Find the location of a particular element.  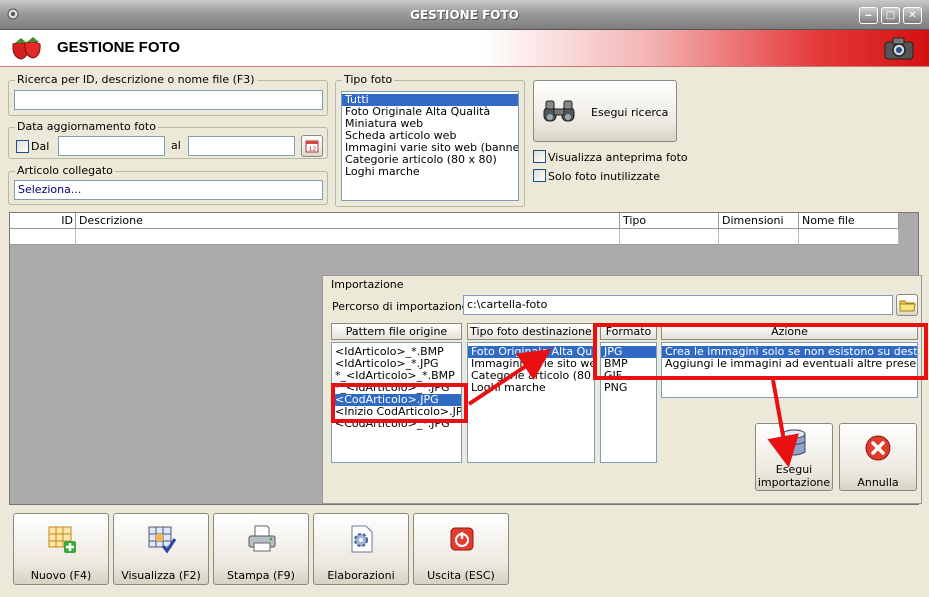

list-item: Scheda articolo web is located at coordinates (430, 136).